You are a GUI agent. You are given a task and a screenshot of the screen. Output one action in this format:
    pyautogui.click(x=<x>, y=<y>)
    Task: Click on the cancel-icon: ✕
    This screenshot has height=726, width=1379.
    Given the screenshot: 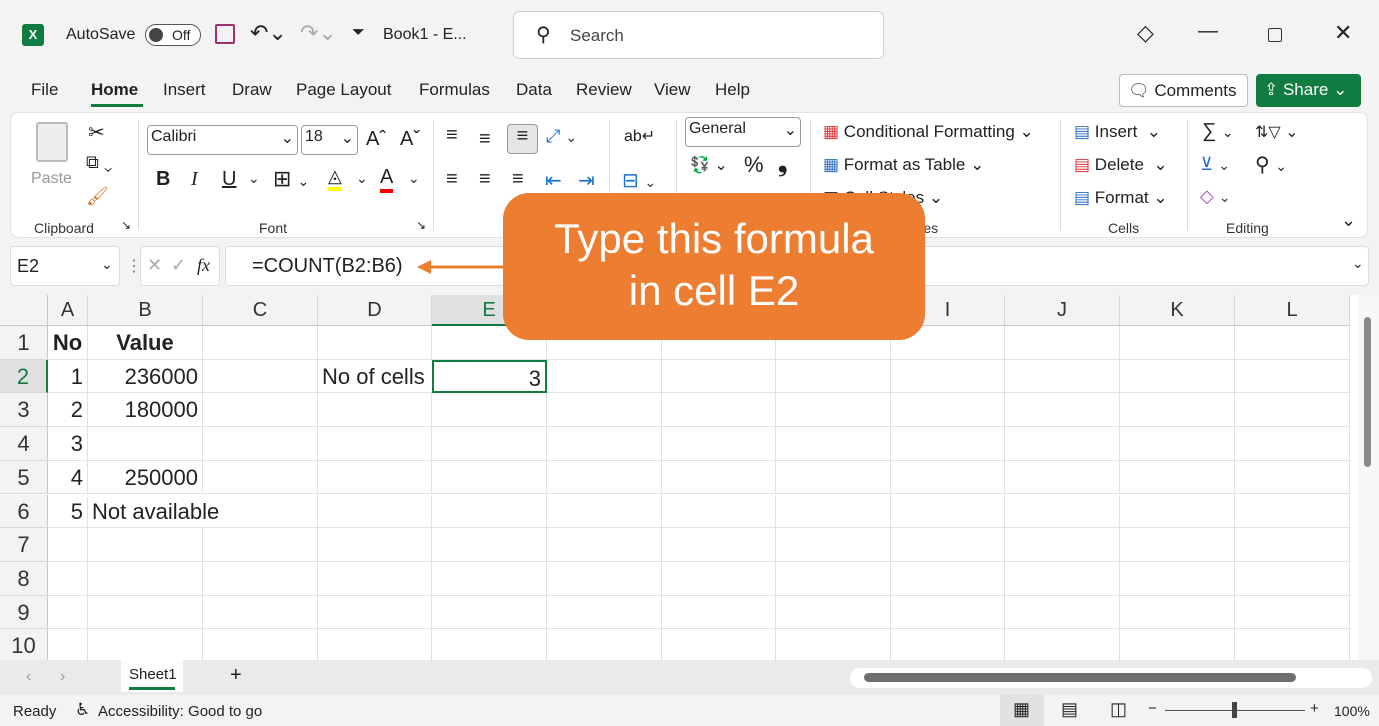 What is the action you would take?
    pyautogui.click(x=154, y=265)
    